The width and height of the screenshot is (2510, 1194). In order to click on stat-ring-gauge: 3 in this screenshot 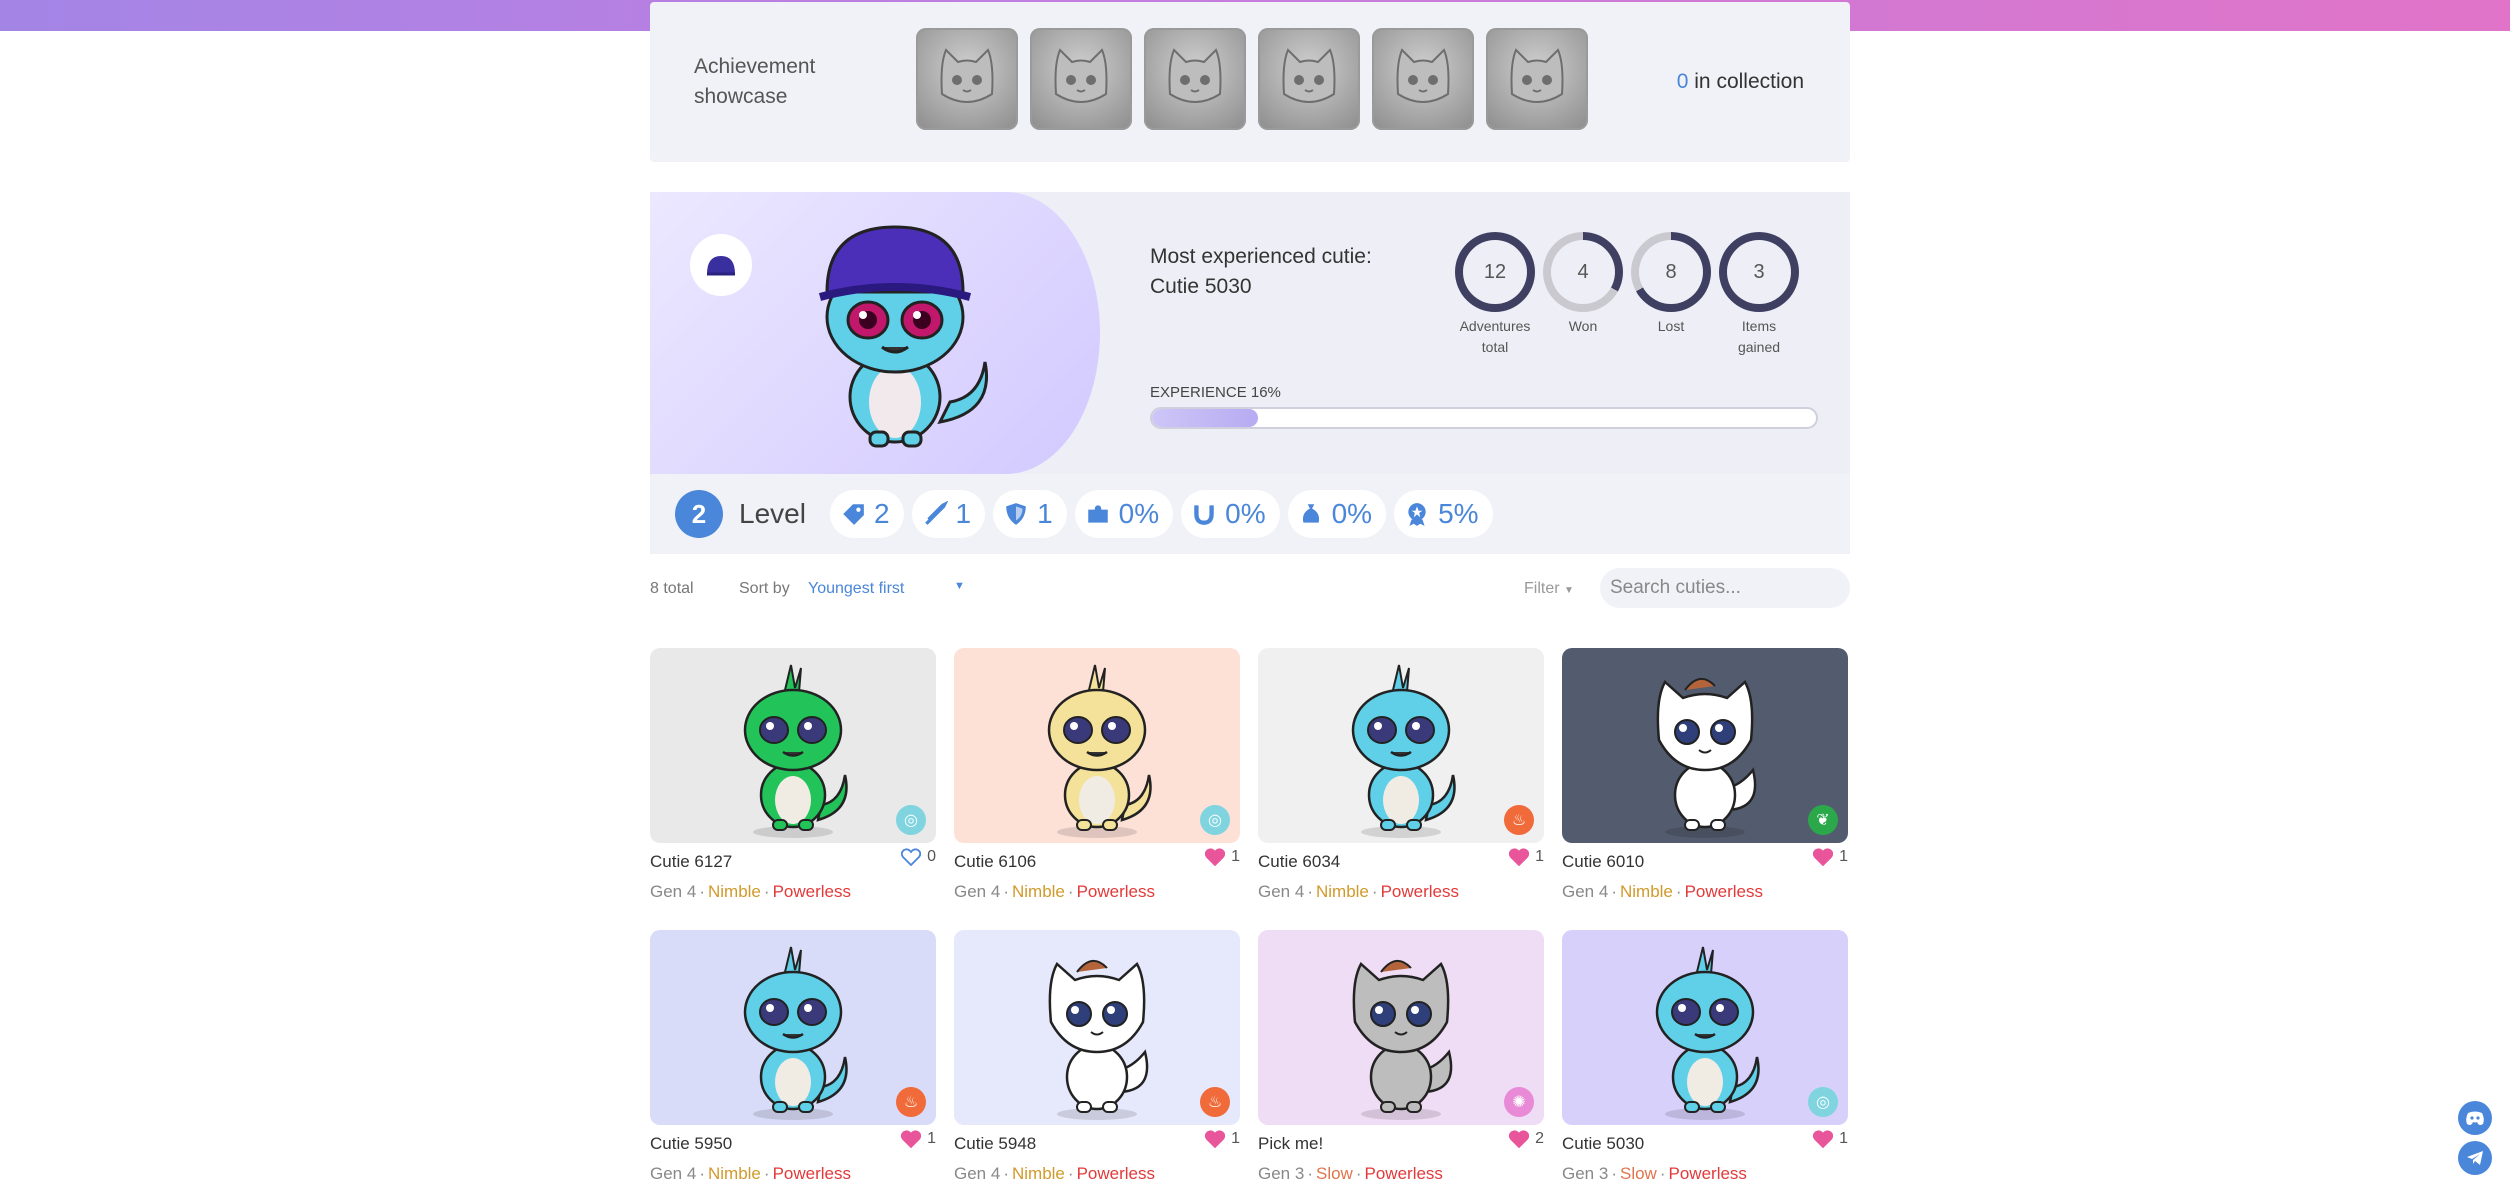, I will do `click(1759, 272)`.